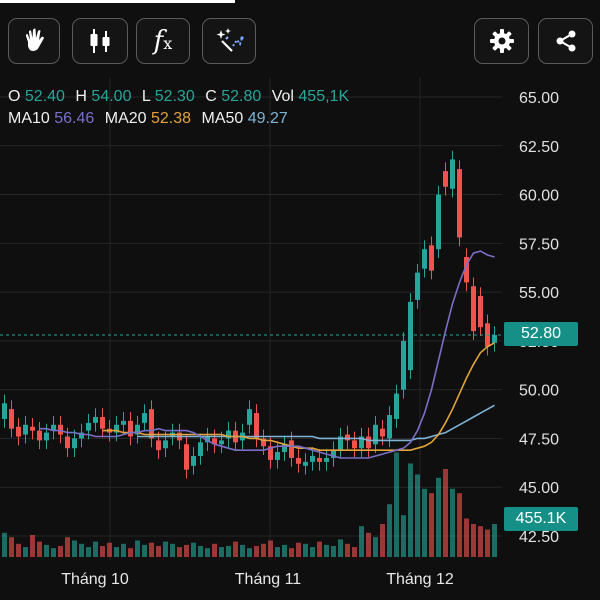  I want to click on hand-icon, so click(34, 39).